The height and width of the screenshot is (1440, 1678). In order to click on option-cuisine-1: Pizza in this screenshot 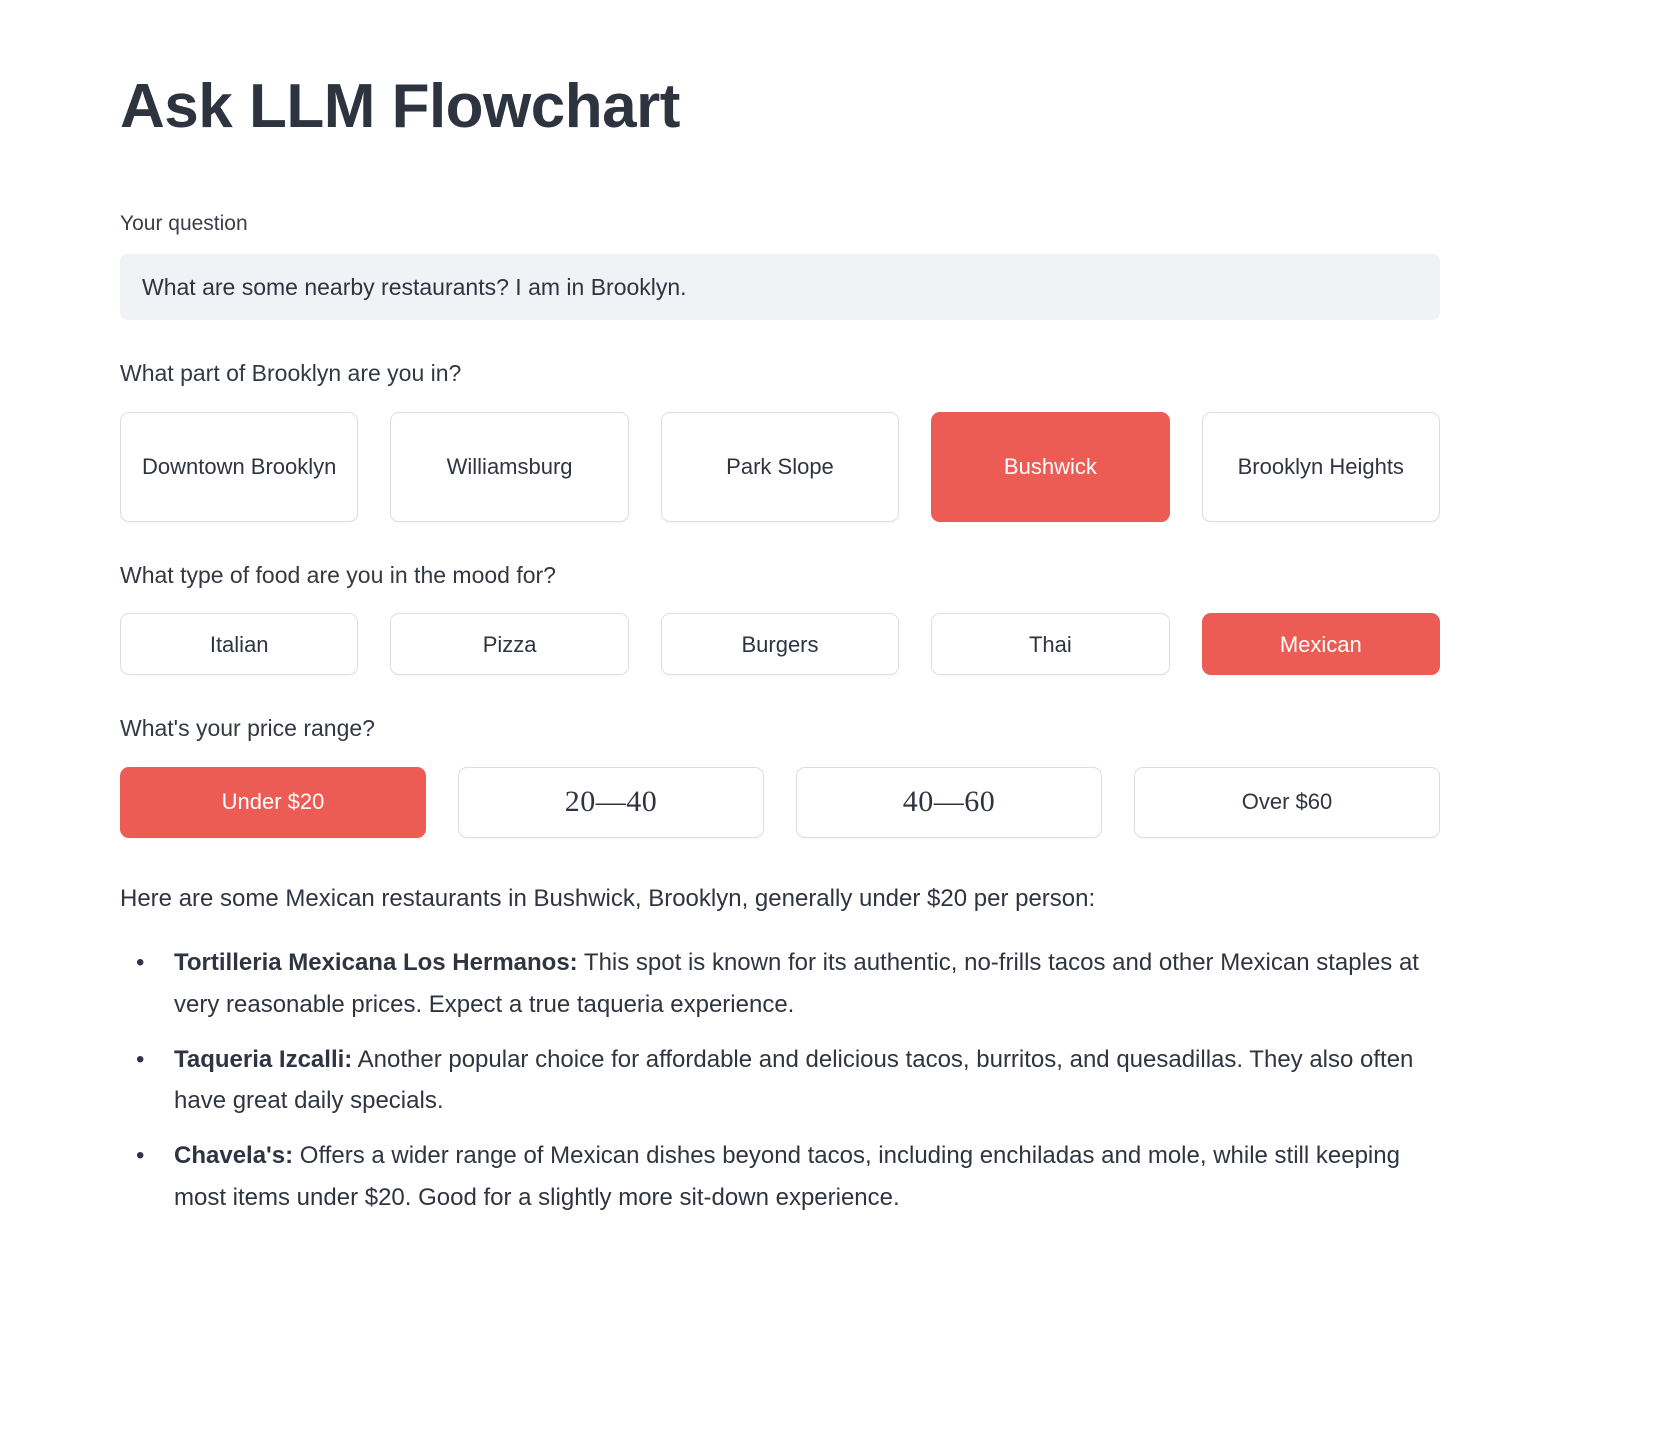, I will do `click(509, 644)`.